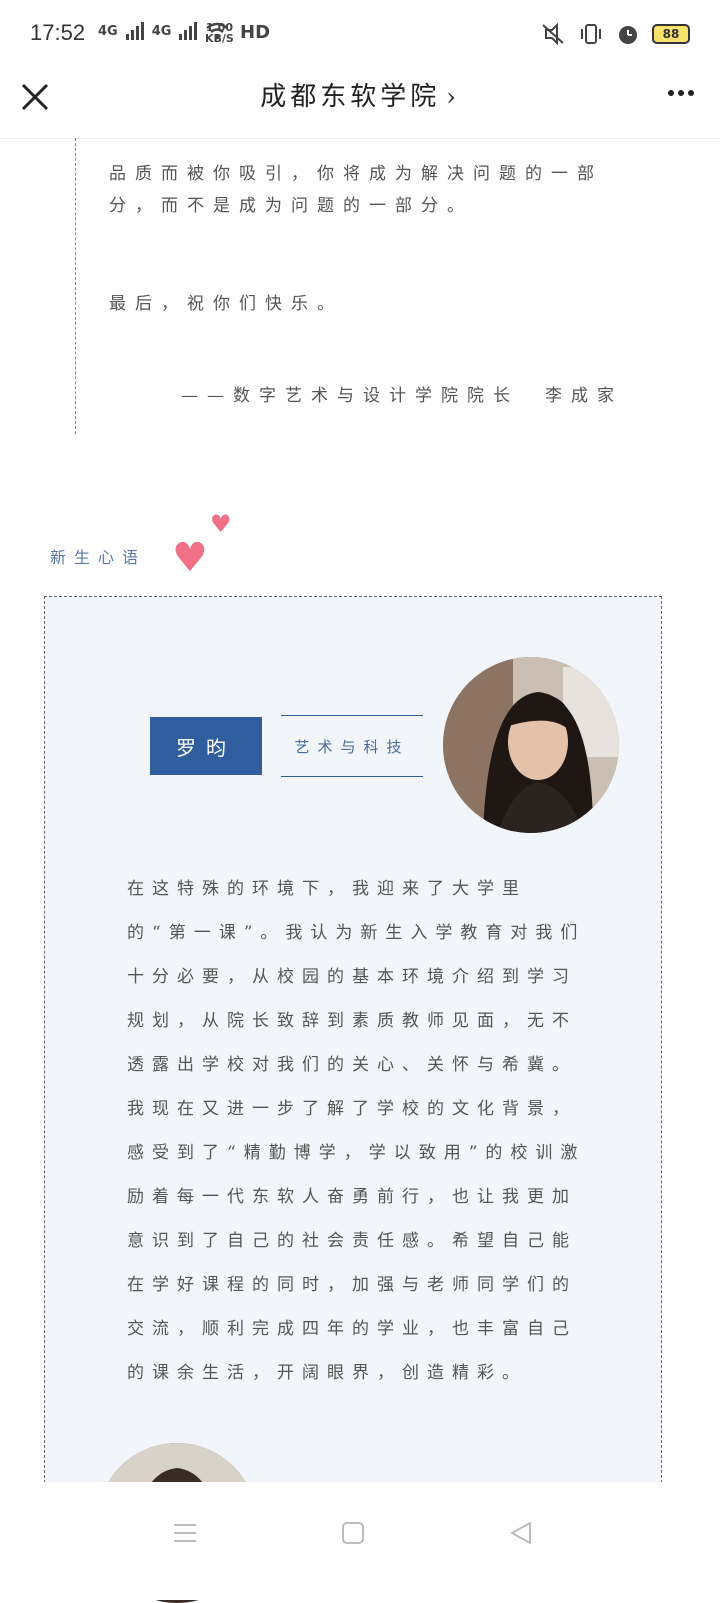 The width and height of the screenshot is (720, 1603). Describe the element at coordinates (98, 557) in the screenshot. I see `section-title: 新生心语` at that location.